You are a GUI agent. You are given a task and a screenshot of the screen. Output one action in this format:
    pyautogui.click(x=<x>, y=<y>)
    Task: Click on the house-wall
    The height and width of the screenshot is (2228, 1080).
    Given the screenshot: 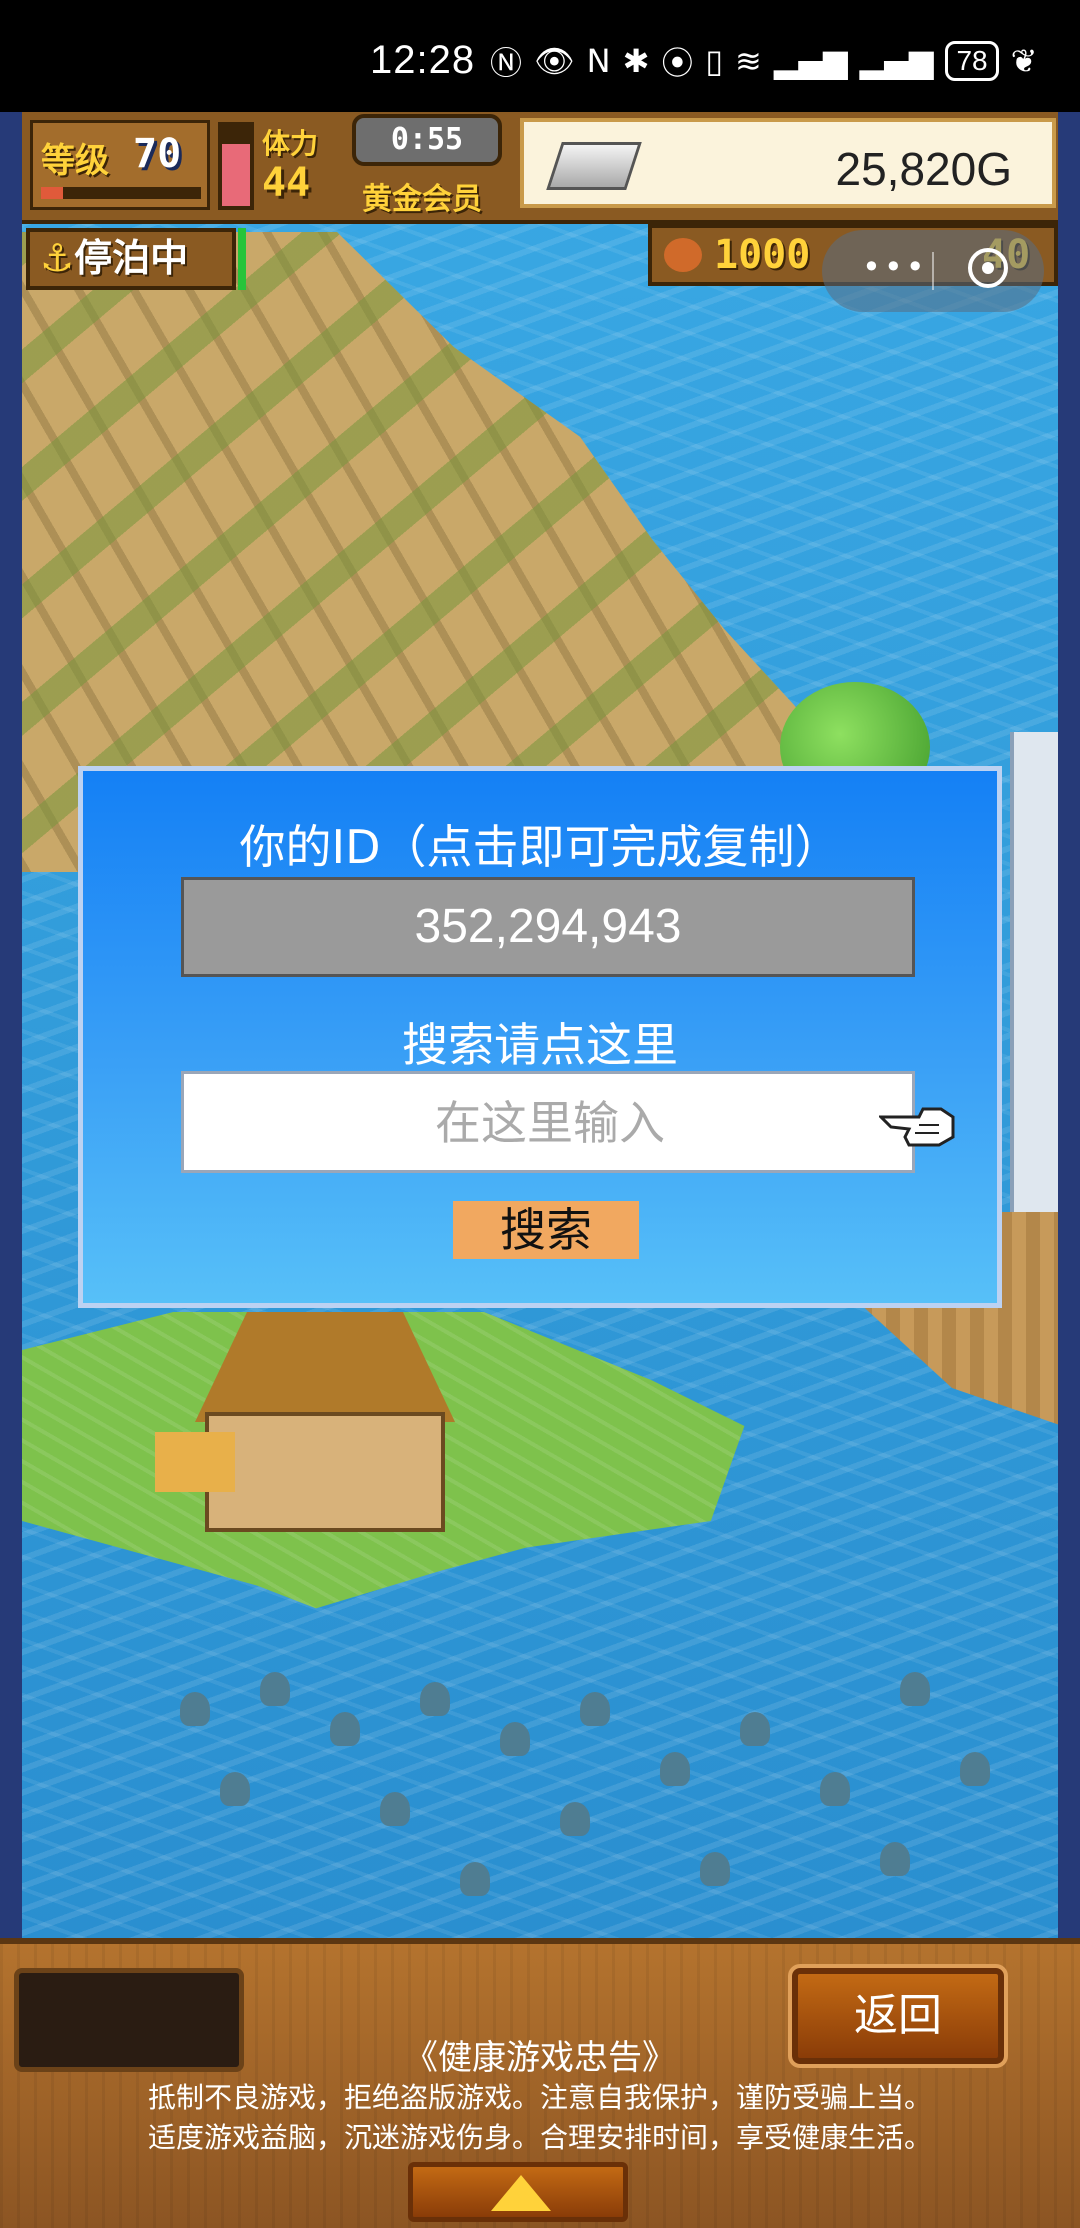 What is the action you would take?
    pyautogui.click(x=325, y=1472)
    